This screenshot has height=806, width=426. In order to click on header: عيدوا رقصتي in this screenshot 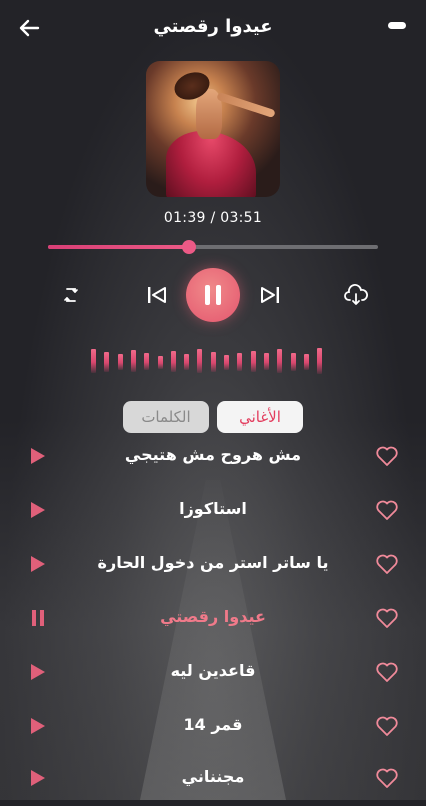, I will do `click(213, 28)`.